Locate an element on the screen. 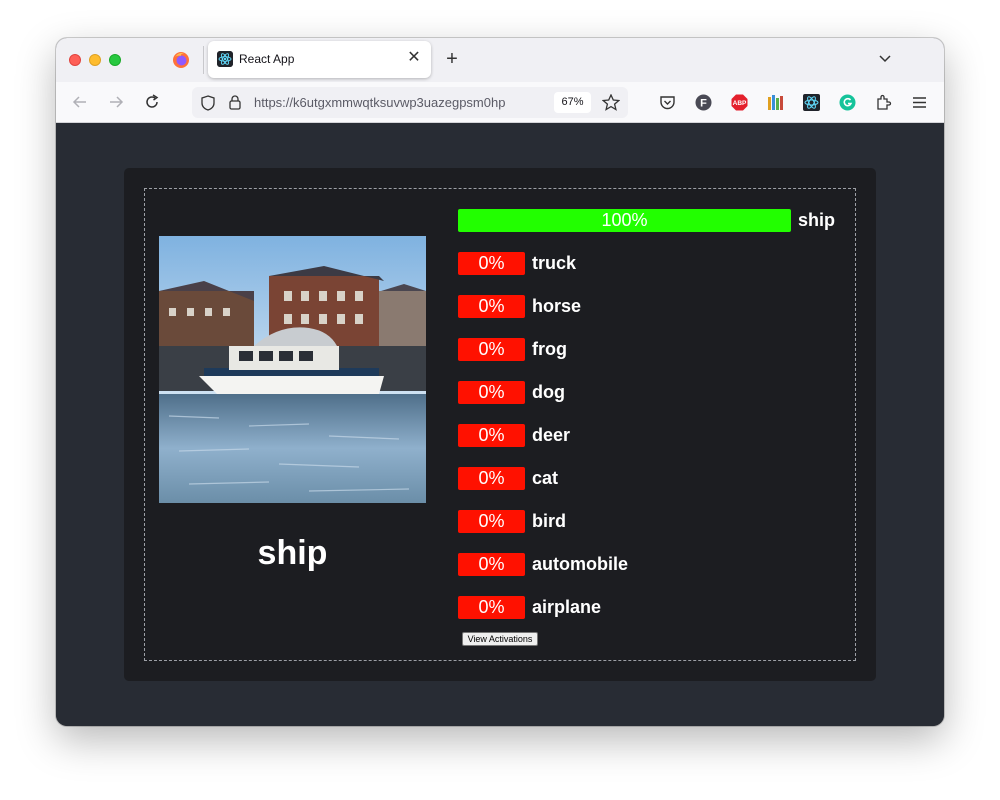 Image resolution: width=1000 pixels, height=800 pixels. class-label: horse is located at coordinates (557, 306).